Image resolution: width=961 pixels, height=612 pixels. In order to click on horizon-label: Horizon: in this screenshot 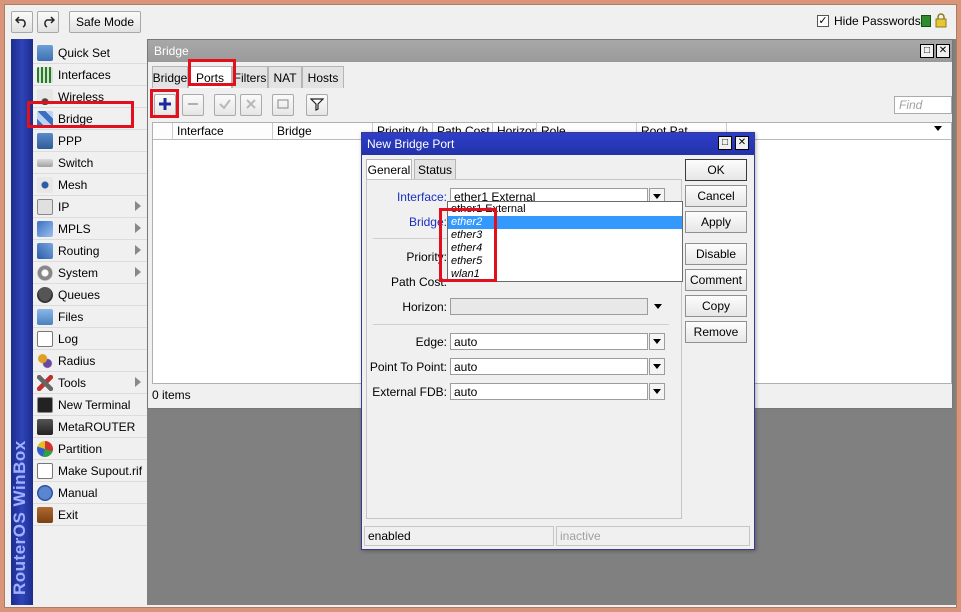, I will do `click(424, 307)`.